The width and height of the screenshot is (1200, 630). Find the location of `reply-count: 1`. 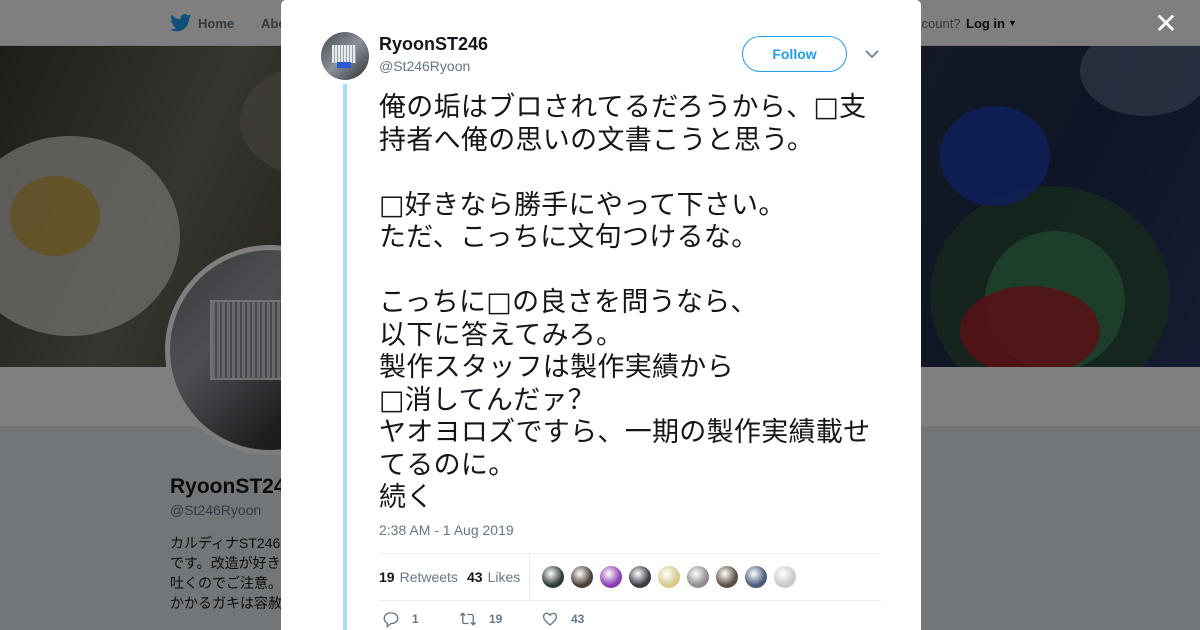

reply-count: 1 is located at coordinates (415, 619).